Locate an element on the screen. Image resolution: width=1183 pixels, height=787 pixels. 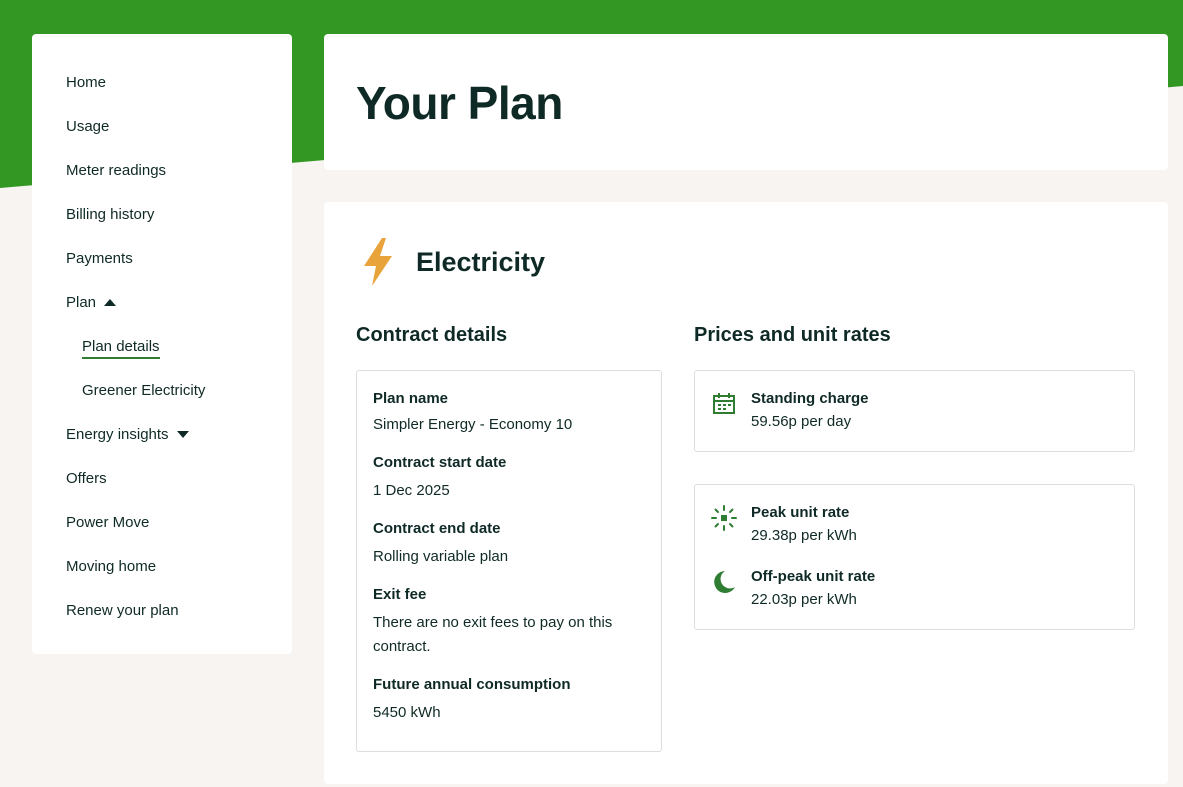
sidebar-item-label: Plan is located at coordinates (81, 302).